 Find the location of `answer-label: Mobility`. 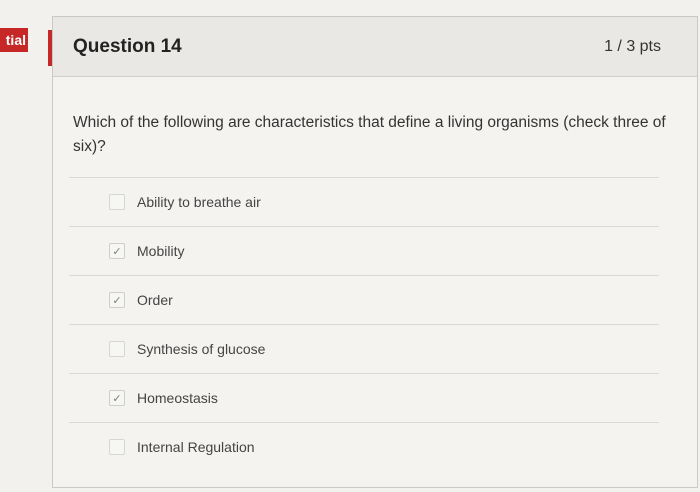

answer-label: Mobility is located at coordinates (161, 251).